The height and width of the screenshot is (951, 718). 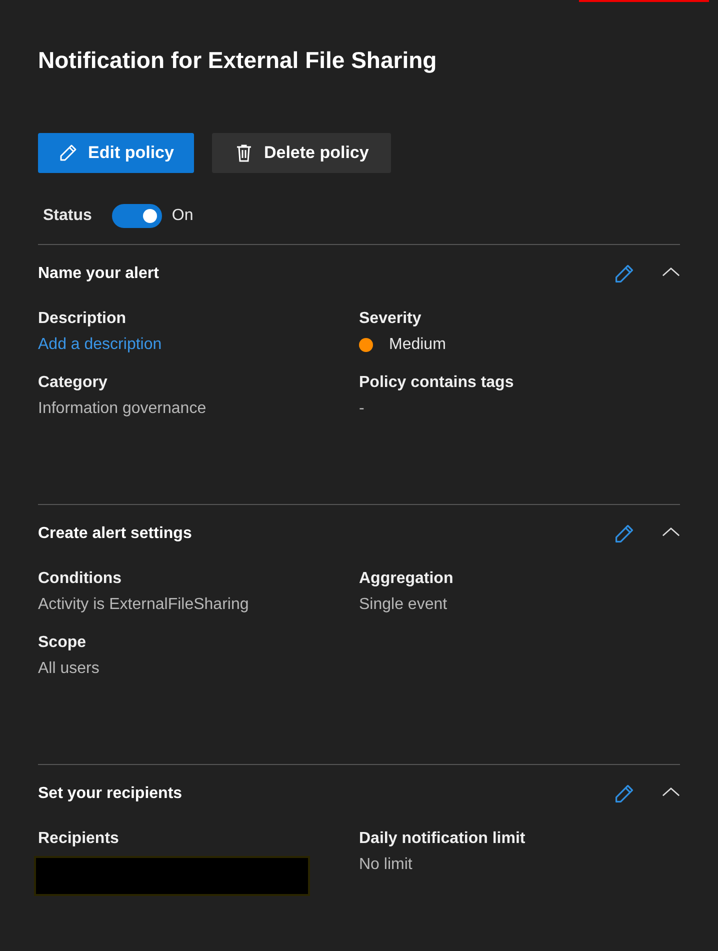 I want to click on field-label: Category, so click(x=73, y=383).